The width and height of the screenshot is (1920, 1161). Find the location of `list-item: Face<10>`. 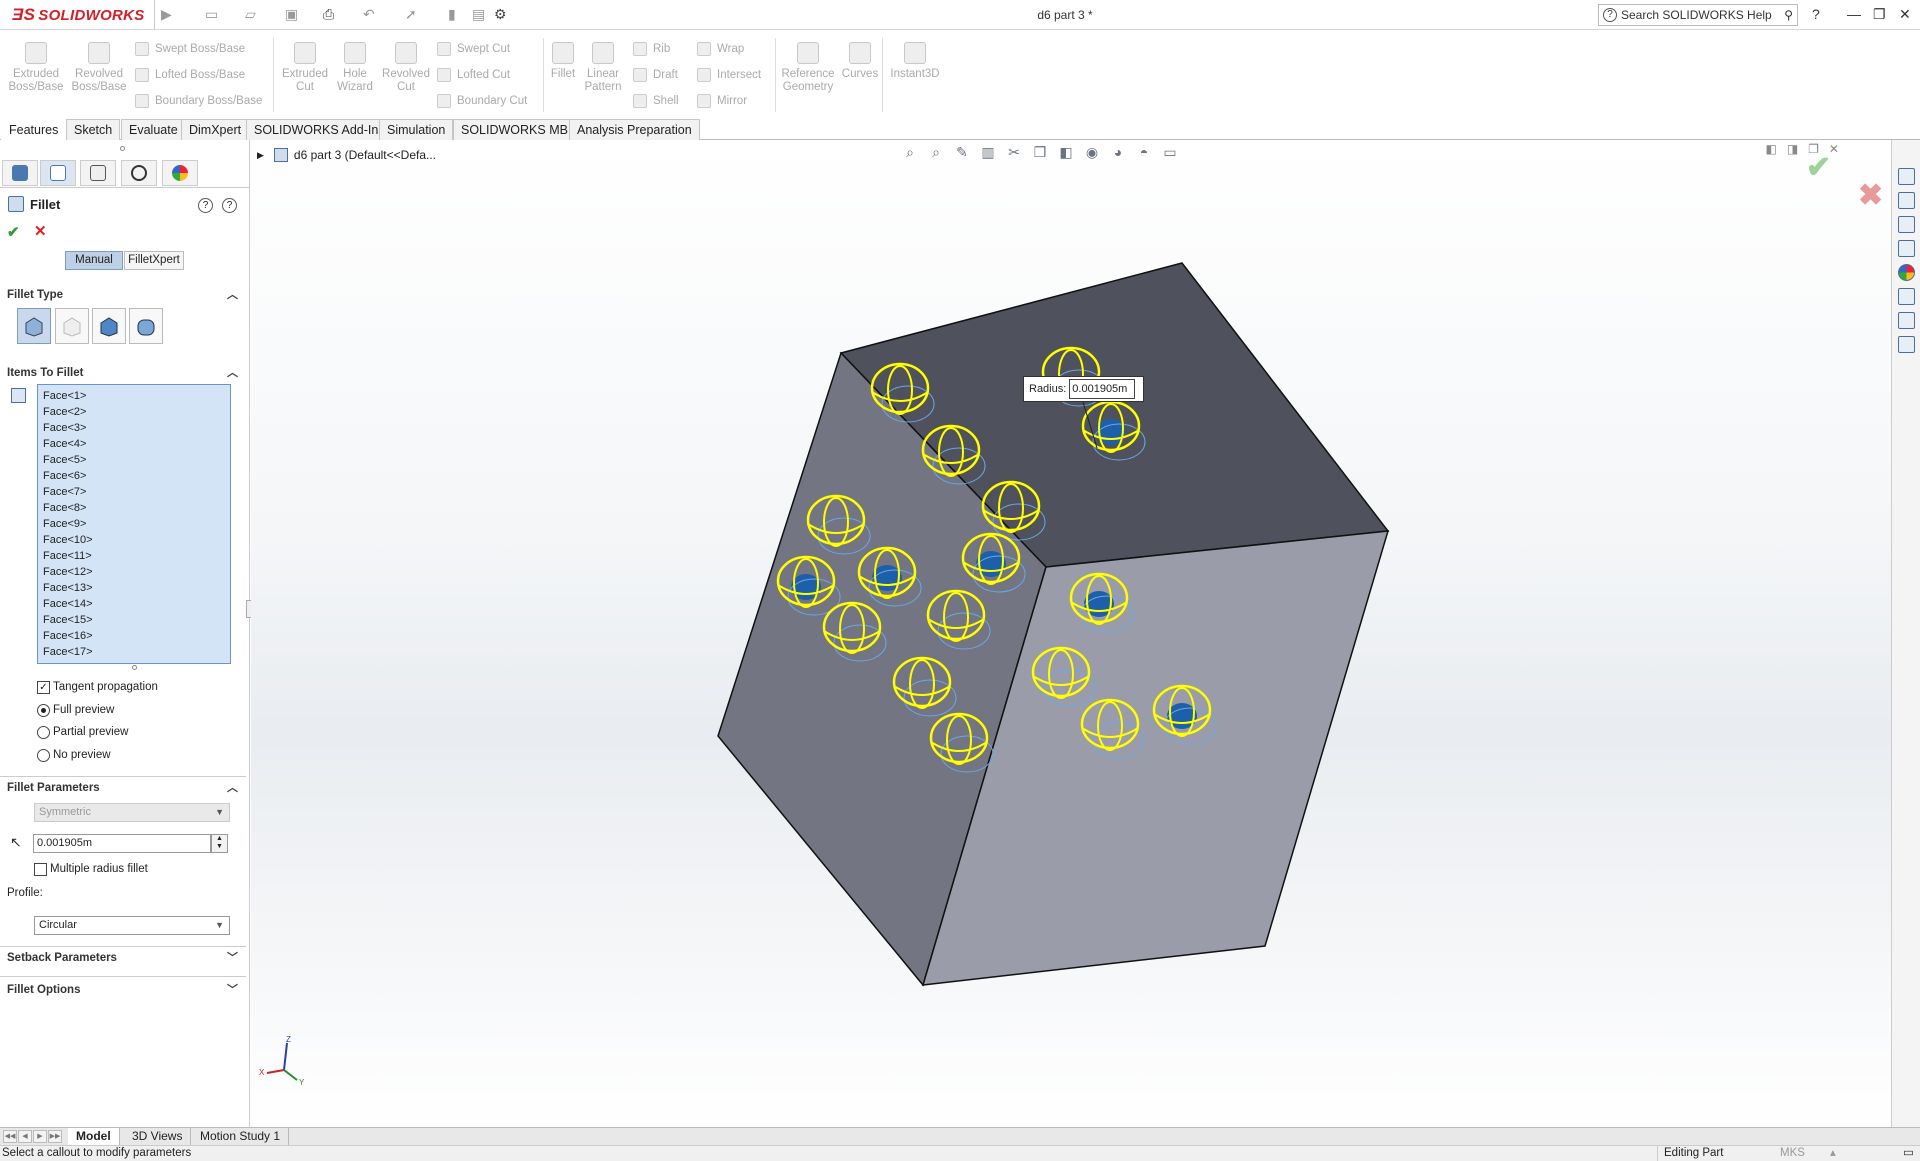

list-item: Face<10> is located at coordinates (135, 540).